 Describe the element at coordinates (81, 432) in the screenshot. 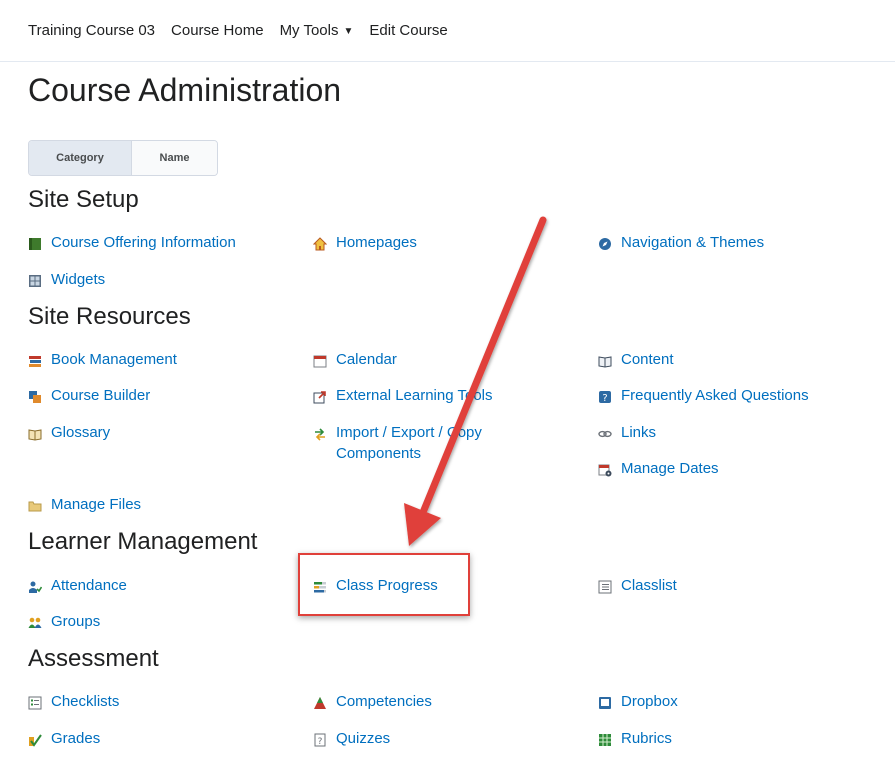

I see `tool-label: Glossary` at that location.